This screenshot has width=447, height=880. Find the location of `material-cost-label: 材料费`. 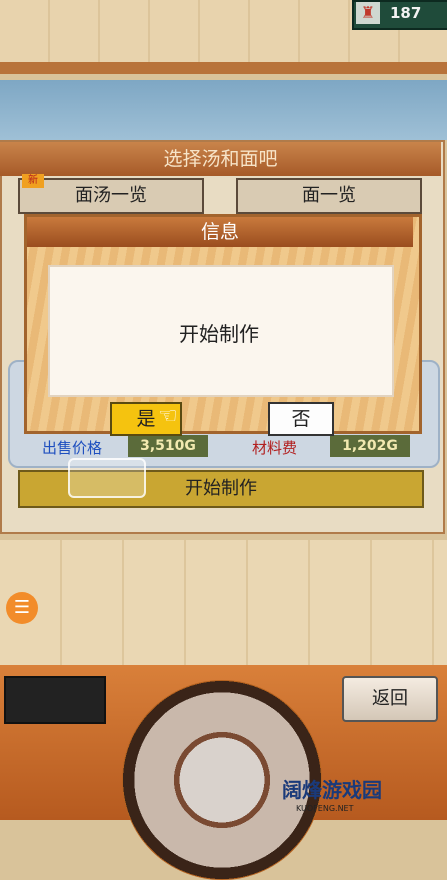

material-cost-label: 材料费 is located at coordinates (275, 448).